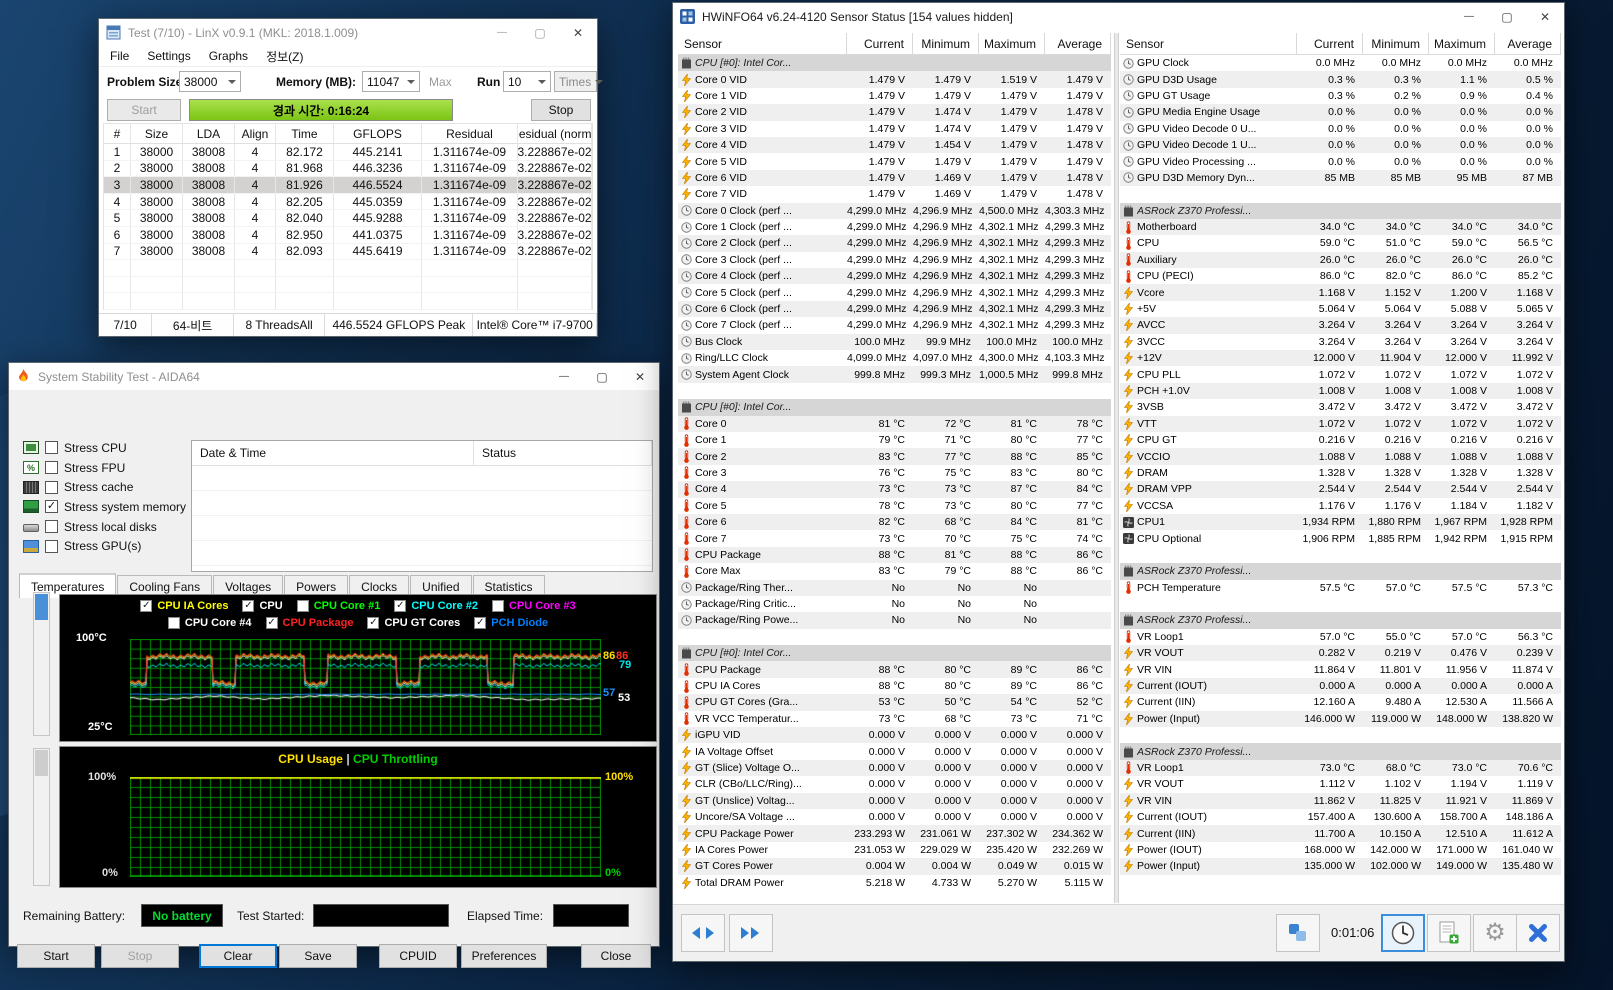 This screenshot has width=1613, height=990. I want to click on sensor-row: VR VOUT 0.282 V 0.219 V 0.476 V 0.239 V, so click(1340, 653).